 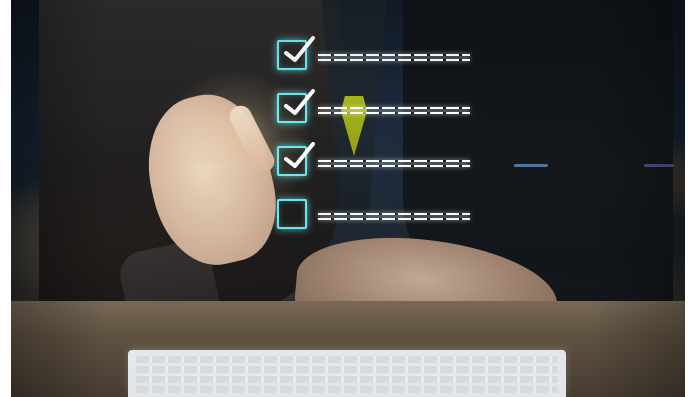 I want to click on floating-checklist, so click(x=377, y=134).